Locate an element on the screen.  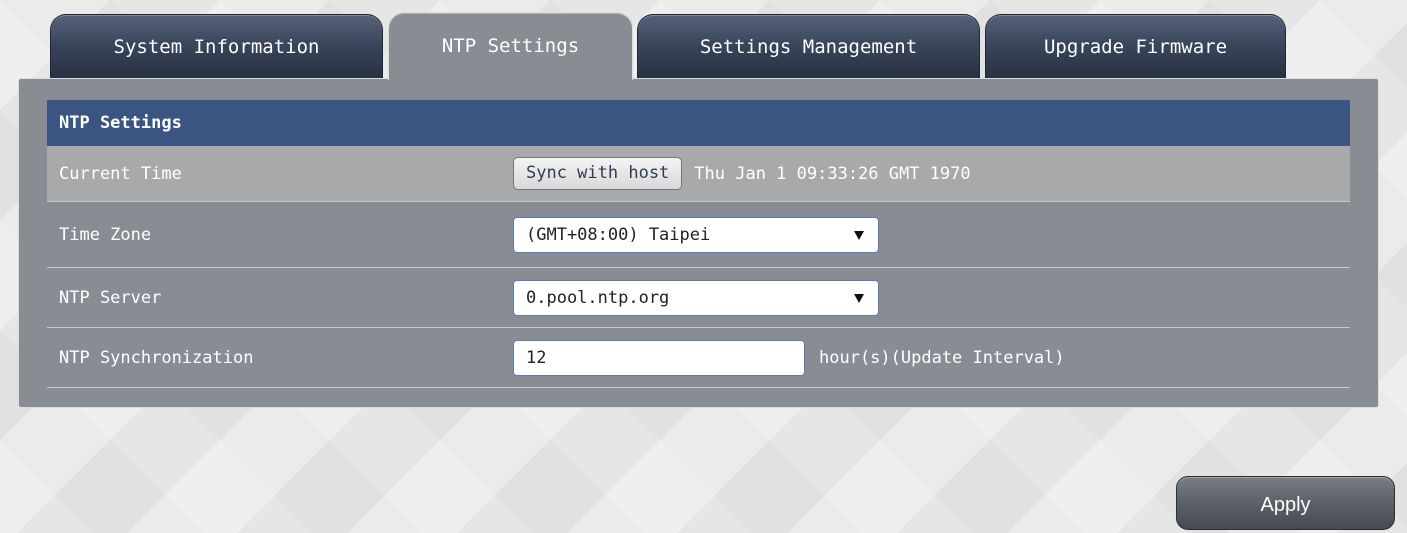
time-zone-control: (GMT+08:00) Taipei is located at coordinates (696, 234).